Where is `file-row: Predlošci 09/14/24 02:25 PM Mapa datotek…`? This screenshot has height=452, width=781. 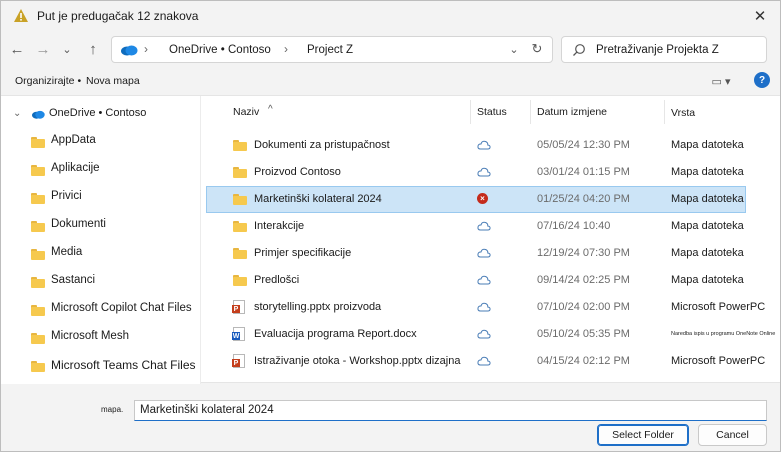
file-row: Predlošci 09/14/24 02:25 PM Mapa datotek… is located at coordinates (491, 279).